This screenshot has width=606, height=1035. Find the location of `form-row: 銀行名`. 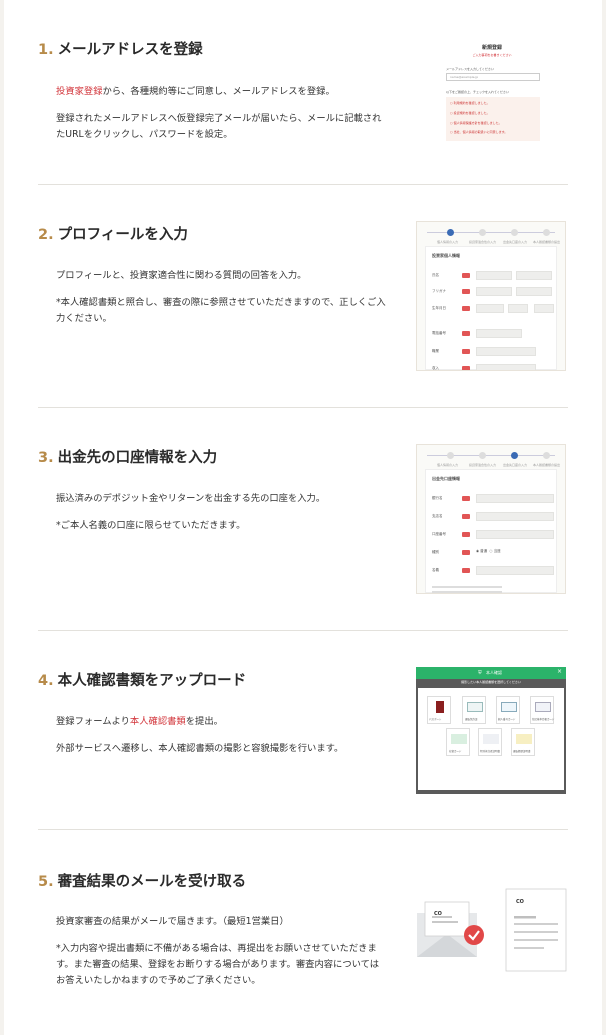

form-row: 銀行名 is located at coordinates (493, 499).